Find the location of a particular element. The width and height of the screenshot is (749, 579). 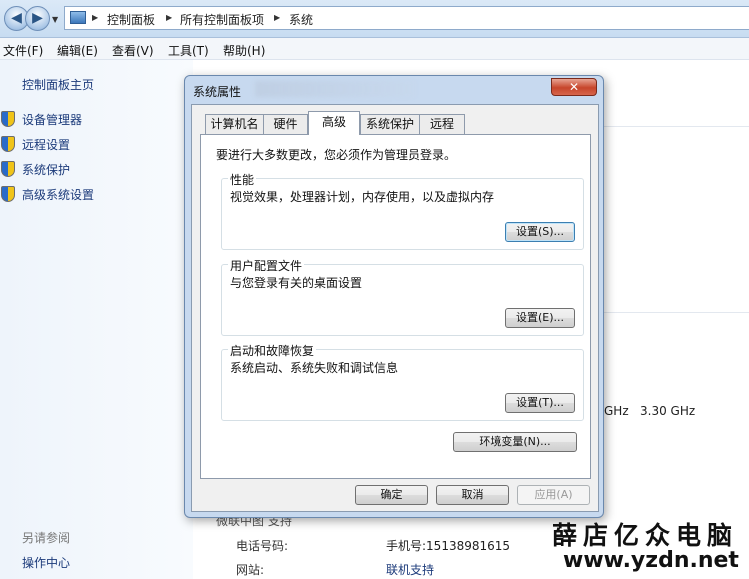

watermark-brand: 薛店亿众电脑 is located at coordinates (645, 535).